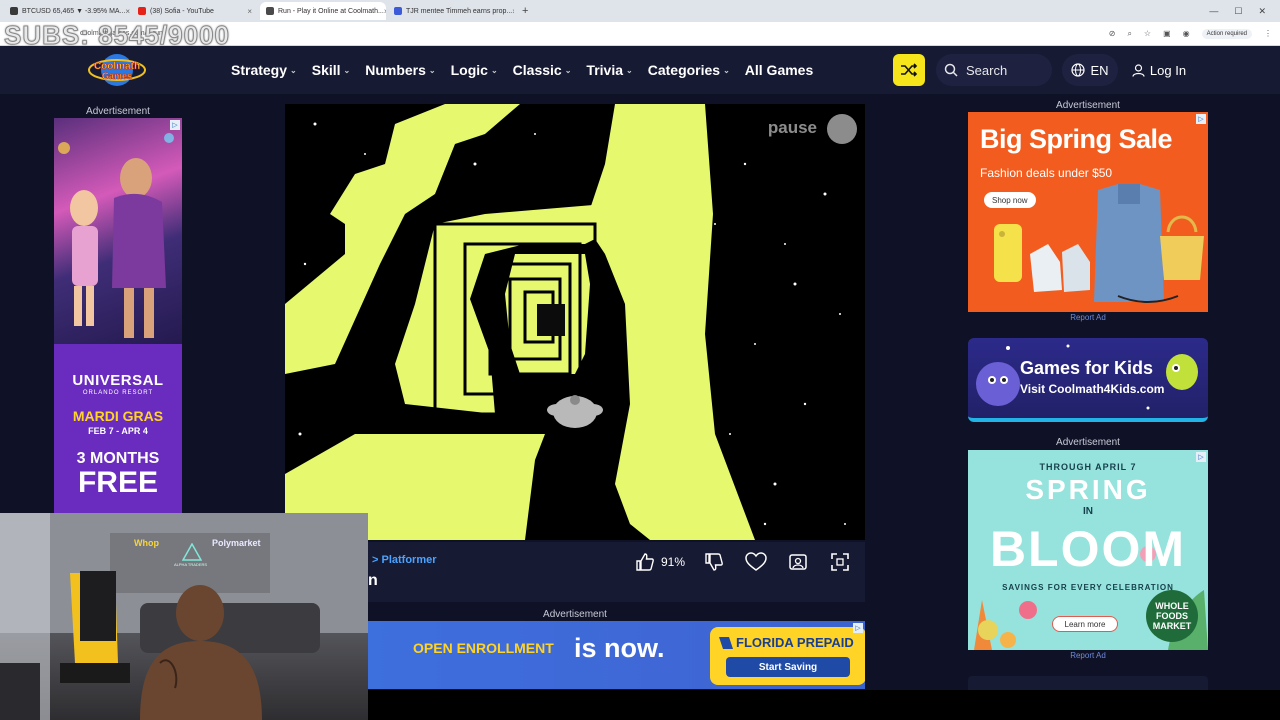 Image resolution: width=1280 pixels, height=720 pixels. I want to click on alpha-triangle-icon, so click(192, 552).